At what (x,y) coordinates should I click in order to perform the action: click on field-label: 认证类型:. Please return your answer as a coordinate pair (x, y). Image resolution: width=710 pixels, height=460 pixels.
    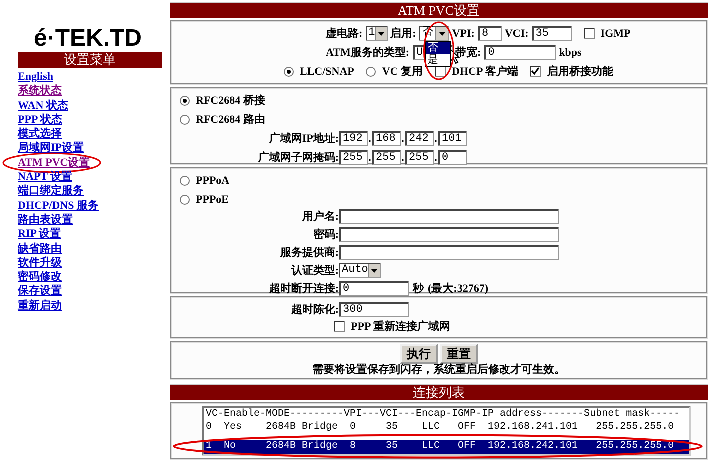
    Looking at the image, I should click on (314, 271).